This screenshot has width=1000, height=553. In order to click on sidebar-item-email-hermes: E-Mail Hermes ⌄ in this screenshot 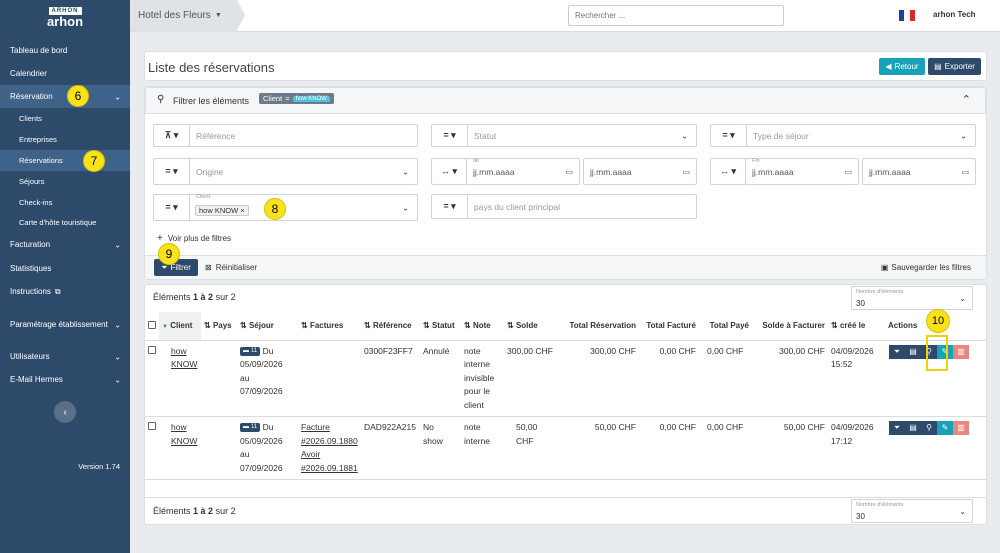, I will do `click(65, 379)`.